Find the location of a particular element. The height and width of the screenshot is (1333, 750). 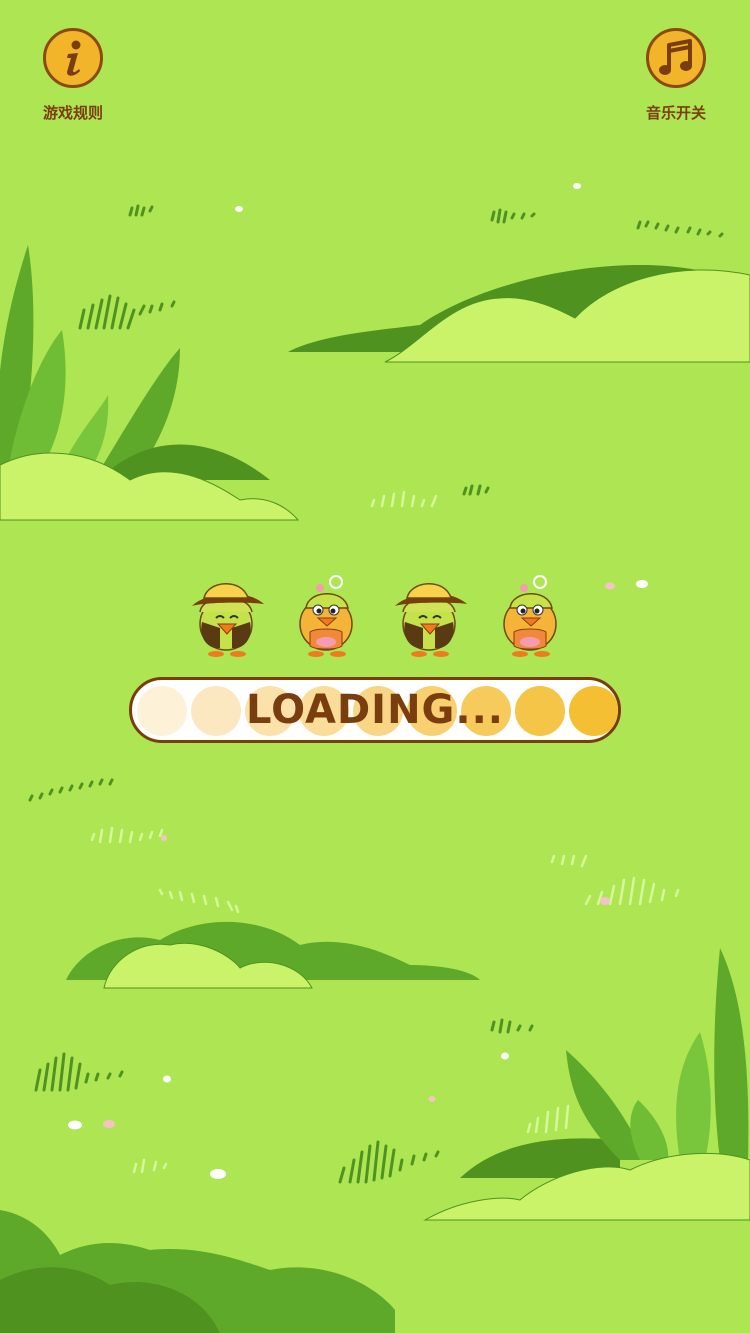

rules-label: 游戏规则 is located at coordinates (72, 113).